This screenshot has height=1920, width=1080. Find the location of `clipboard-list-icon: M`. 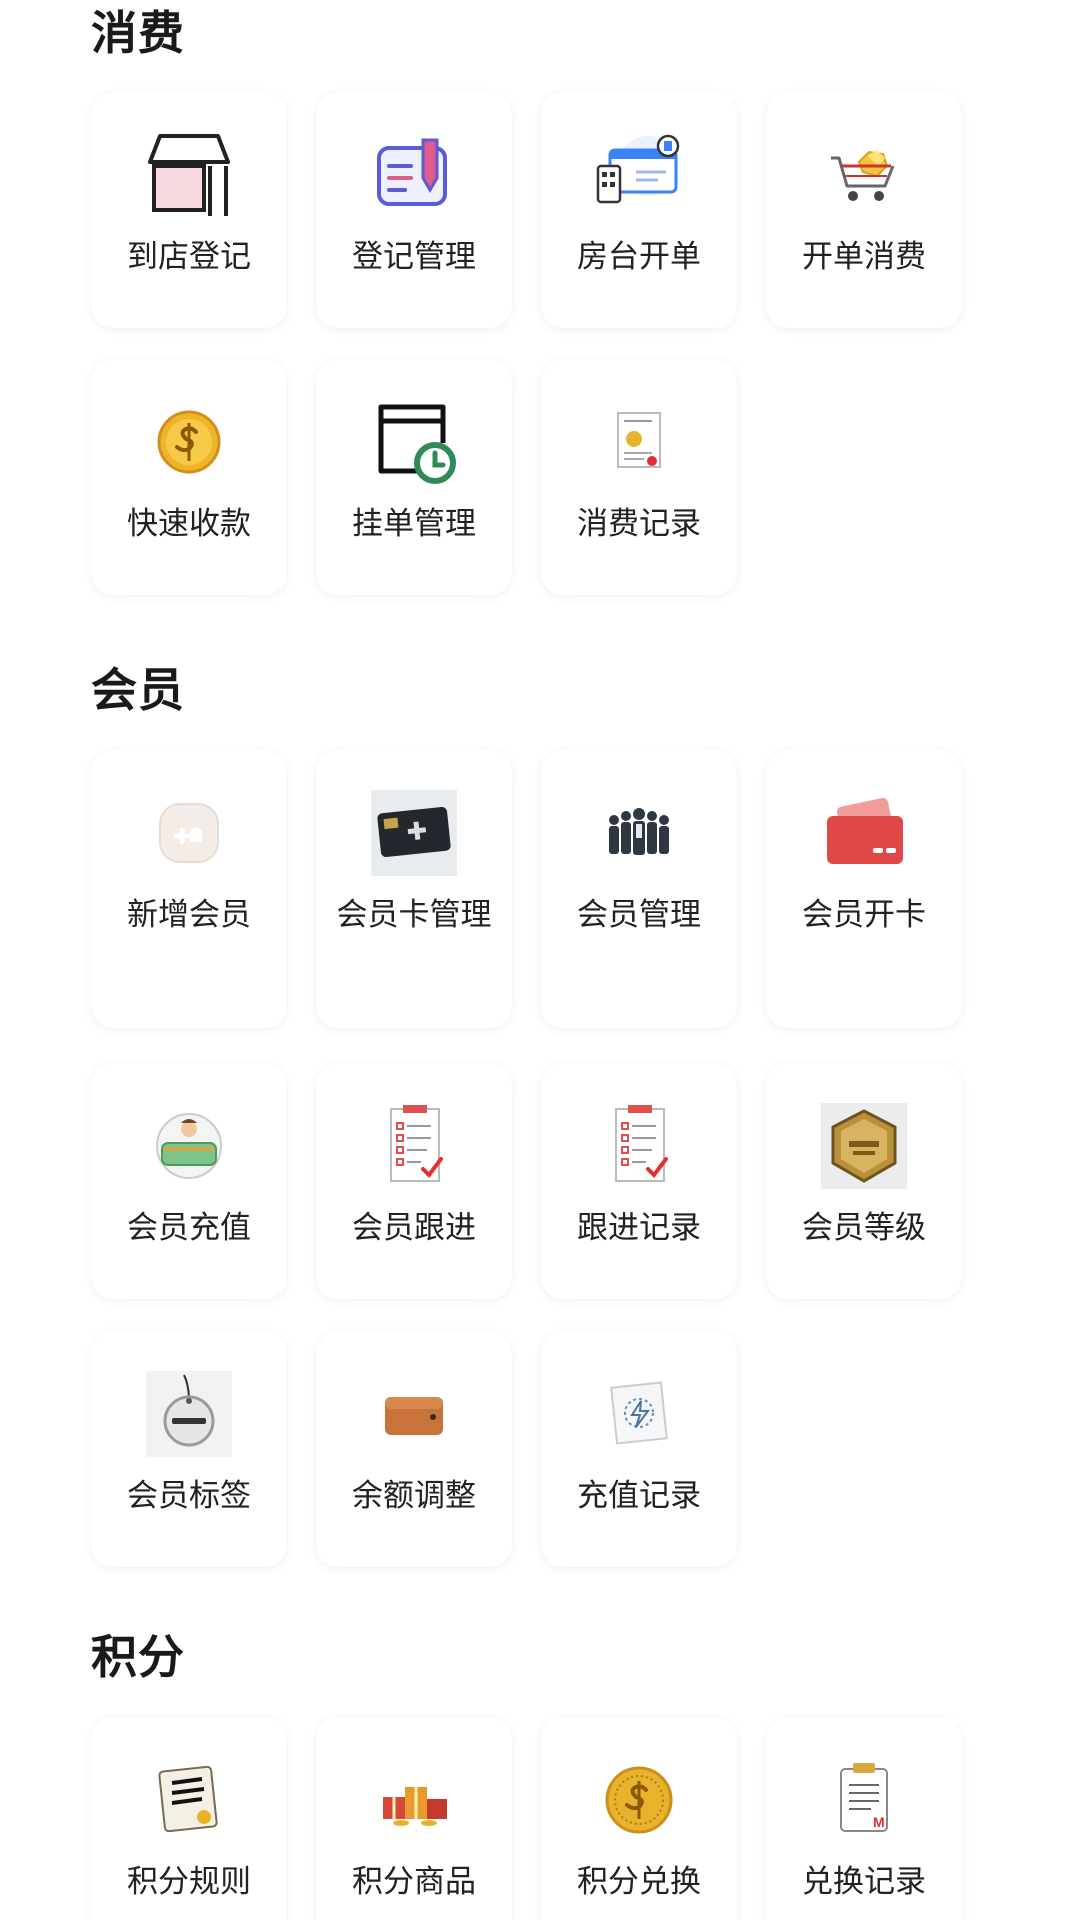

clipboard-list-icon: M is located at coordinates (864, 1800).